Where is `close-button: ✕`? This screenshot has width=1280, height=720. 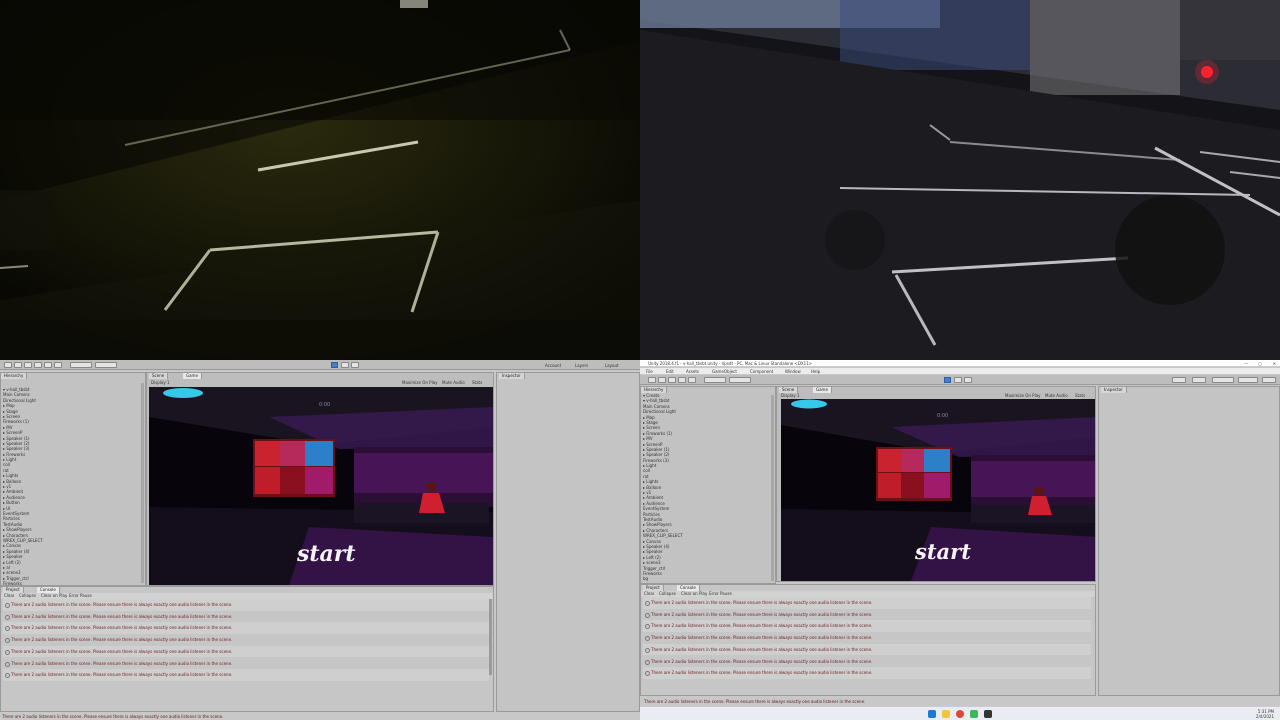 close-button: ✕ is located at coordinates (1274, 363).